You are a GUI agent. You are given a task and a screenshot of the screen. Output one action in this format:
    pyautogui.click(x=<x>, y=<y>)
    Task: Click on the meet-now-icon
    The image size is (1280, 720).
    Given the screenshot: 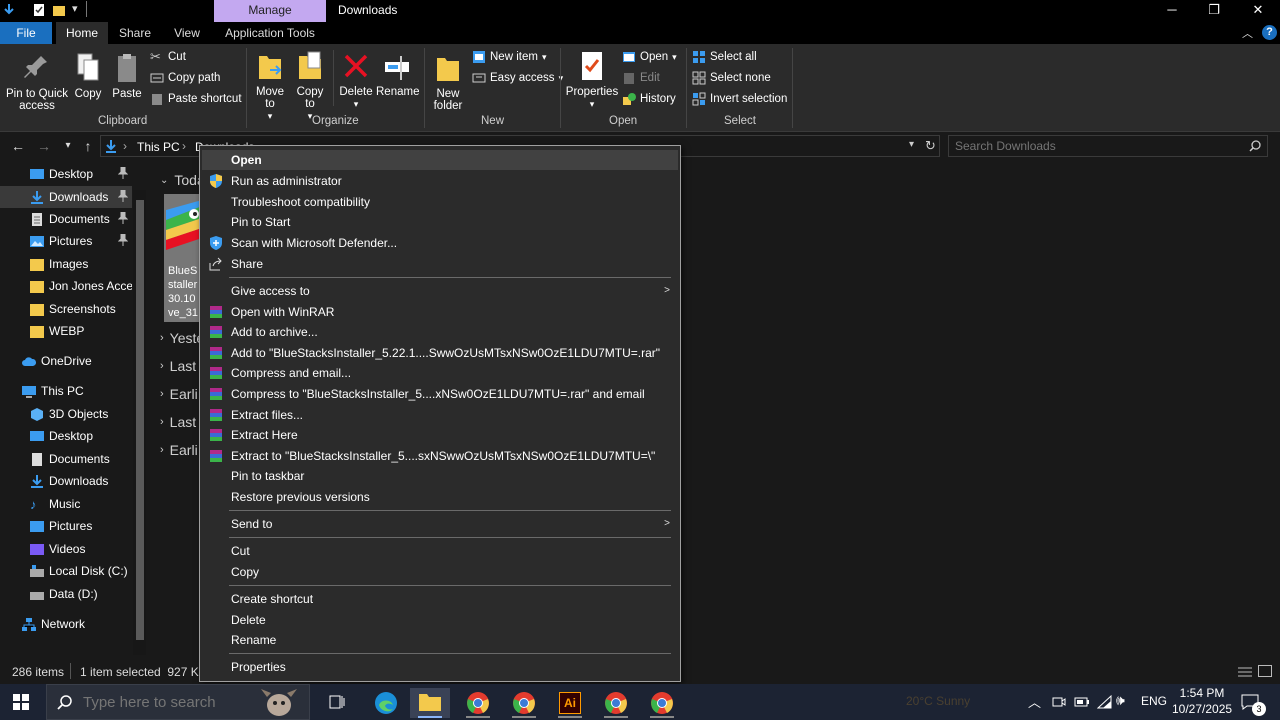 What is the action you would take?
    pyautogui.click(x=1059, y=702)
    